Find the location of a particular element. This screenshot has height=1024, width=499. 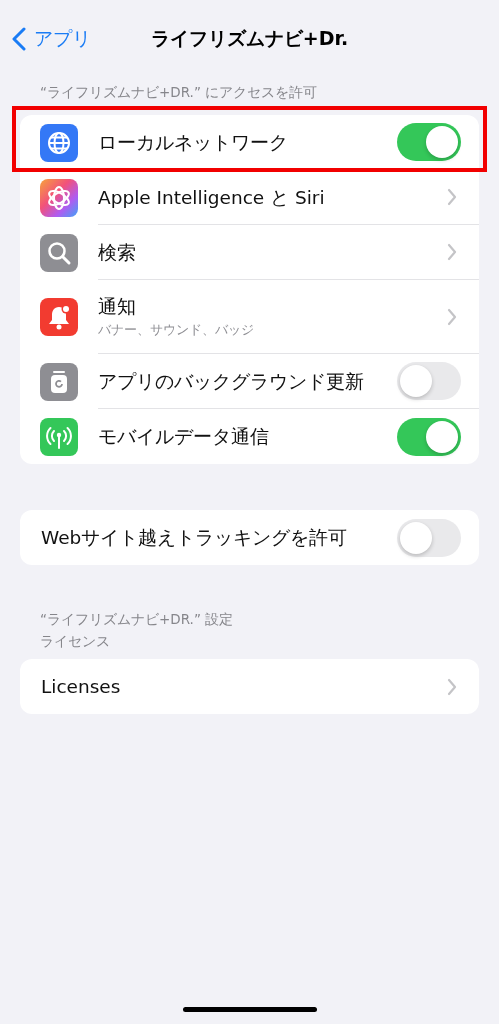

globe-icon is located at coordinates (59, 142).